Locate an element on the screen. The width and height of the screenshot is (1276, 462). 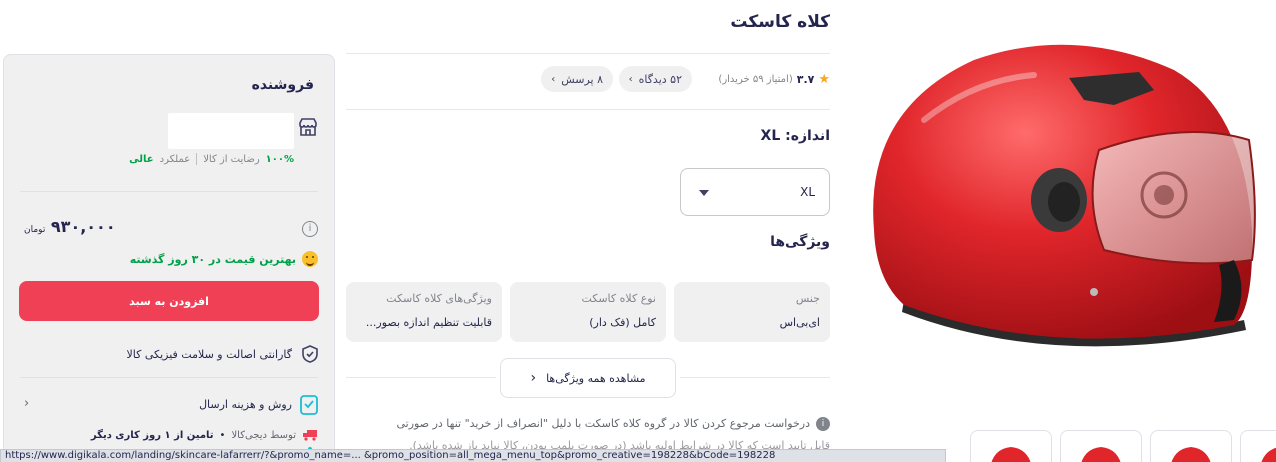
shield-check-icon is located at coordinates (310, 354).